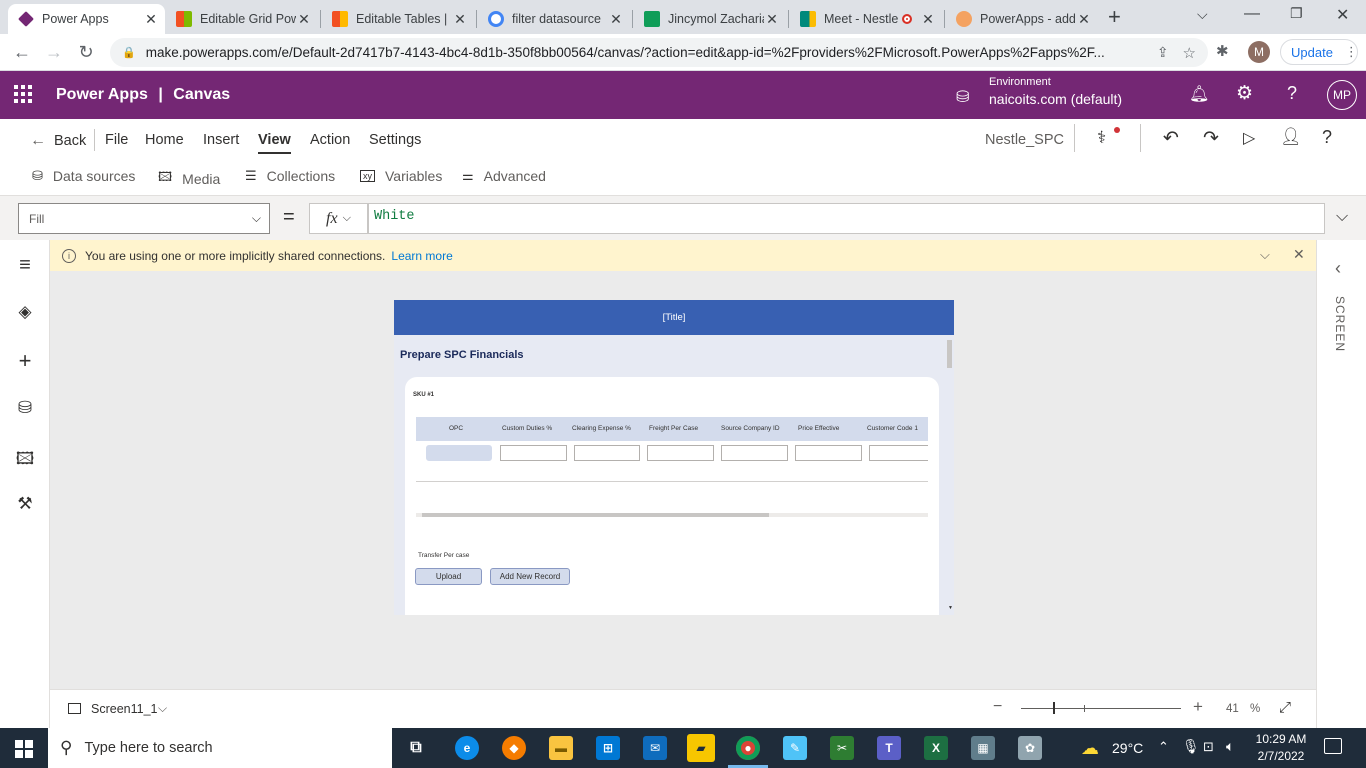  What do you see at coordinates (467, 748) in the screenshot?
I see `edge-browser-icon: e` at bounding box center [467, 748].